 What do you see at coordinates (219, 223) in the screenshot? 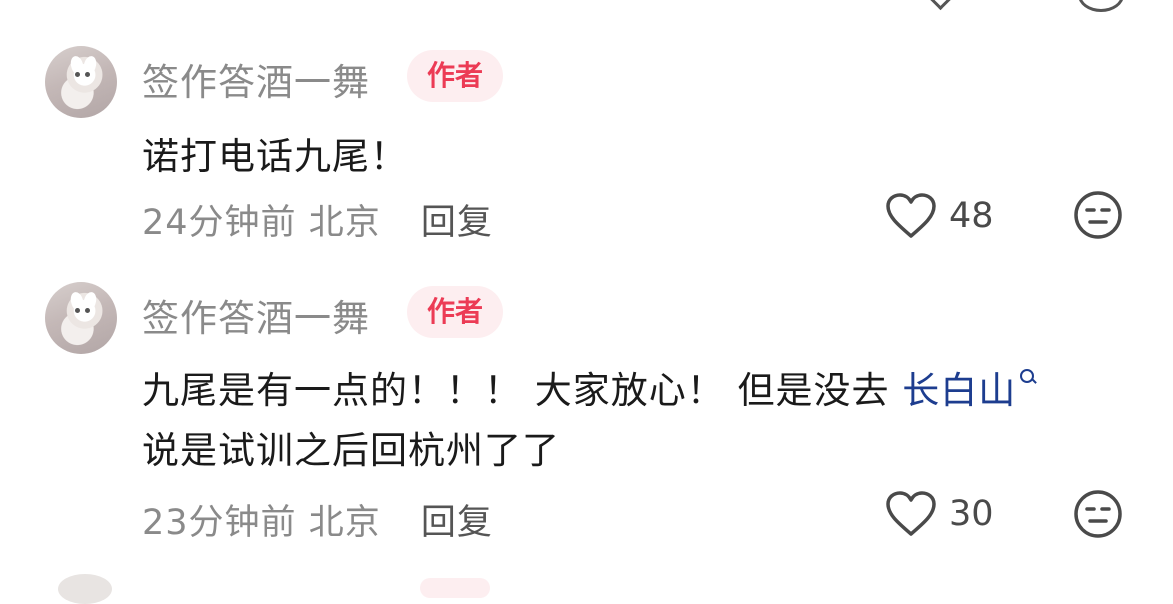
I see `comment-time: 24分钟前` at bounding box center [219, 223].